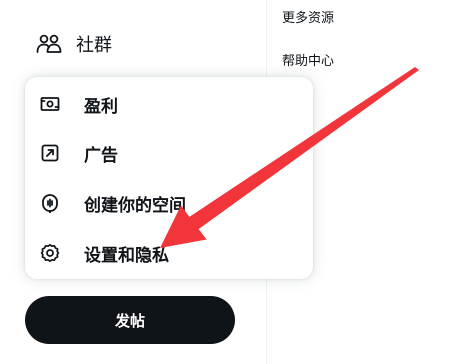 The width and height of the screenshot is (476, 364). Describe the element at coordinates (130, 320) in the screenshot. I see `post-button: 发帖` at that location.